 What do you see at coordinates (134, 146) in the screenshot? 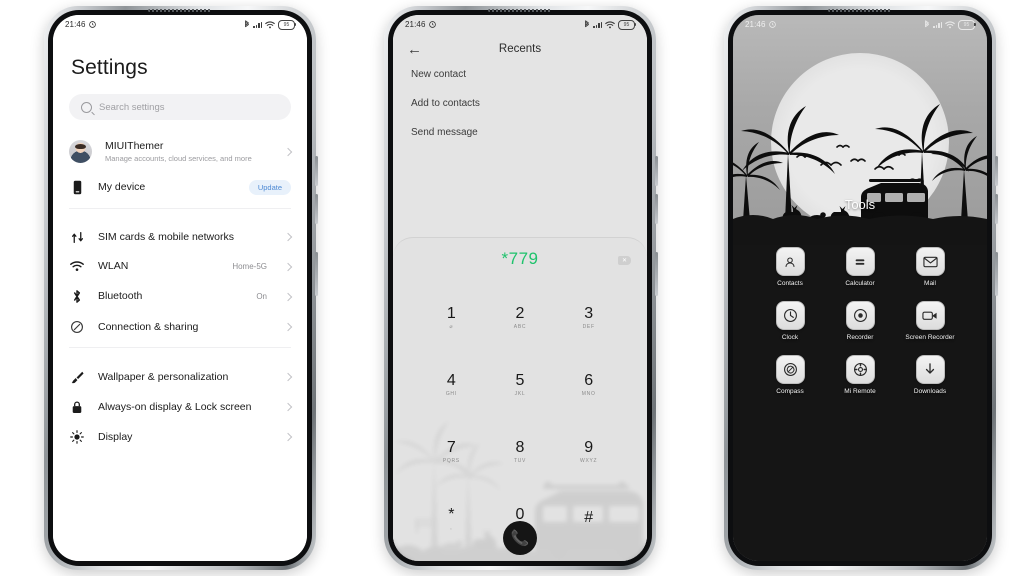
I see `account-name: MIUIThemer` at bounding box center [134, 146].